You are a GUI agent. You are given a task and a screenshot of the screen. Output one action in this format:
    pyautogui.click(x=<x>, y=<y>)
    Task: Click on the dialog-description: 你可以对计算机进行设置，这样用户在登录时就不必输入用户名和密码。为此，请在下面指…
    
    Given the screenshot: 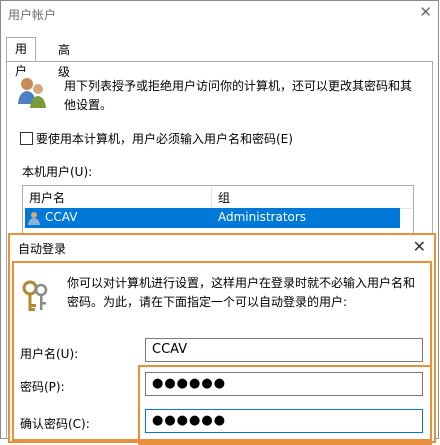 What is the action you would take?
    pyautogui.click(x=241, y=292)
    